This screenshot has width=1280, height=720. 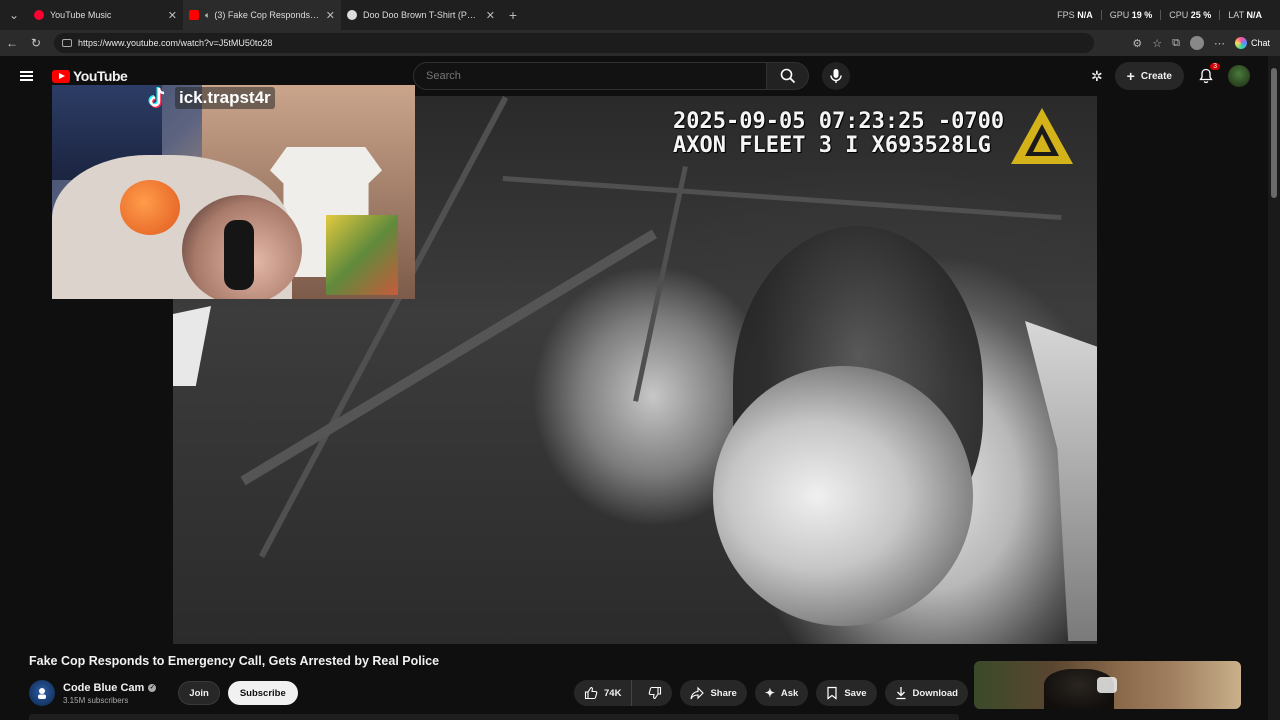 What do you see at coordinates (352, 15) in the screenshot?
I see `store-icon` at bounding box center [352, 15].